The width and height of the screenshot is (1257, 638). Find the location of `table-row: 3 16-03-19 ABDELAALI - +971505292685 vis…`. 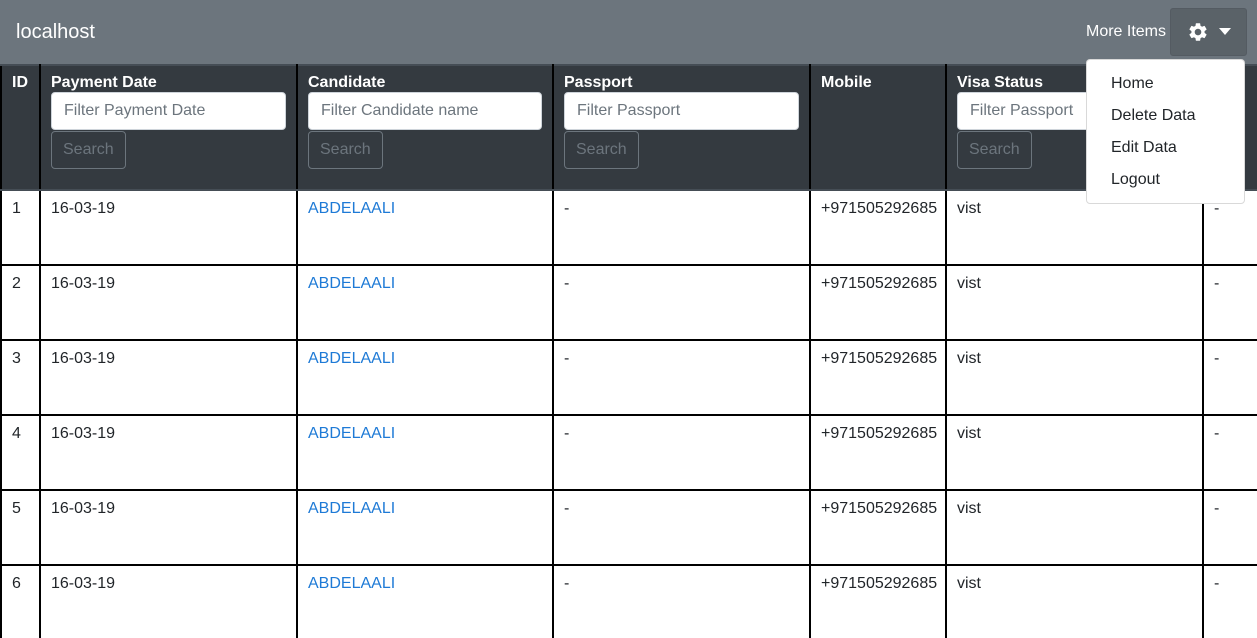

table-row: 3 16-03-19 ABDELAALI - +971505292685 vis… is located at coordinates (628, 377).